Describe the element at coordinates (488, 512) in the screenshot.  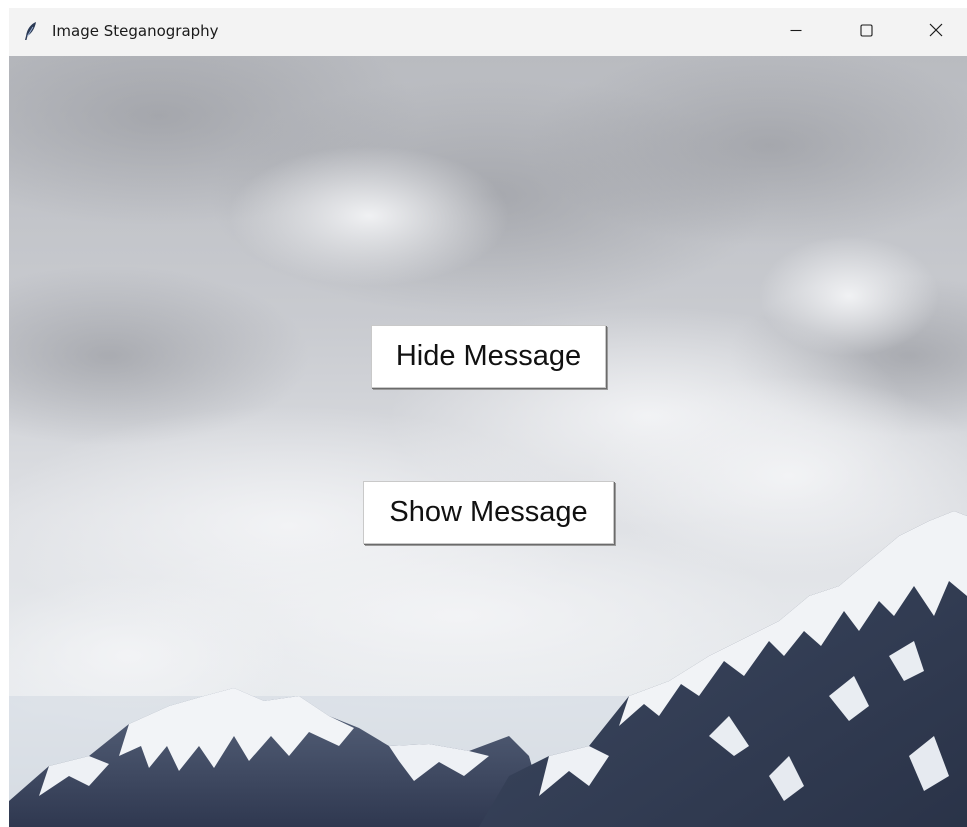
I see `show-message-button: Show Message` at that location.